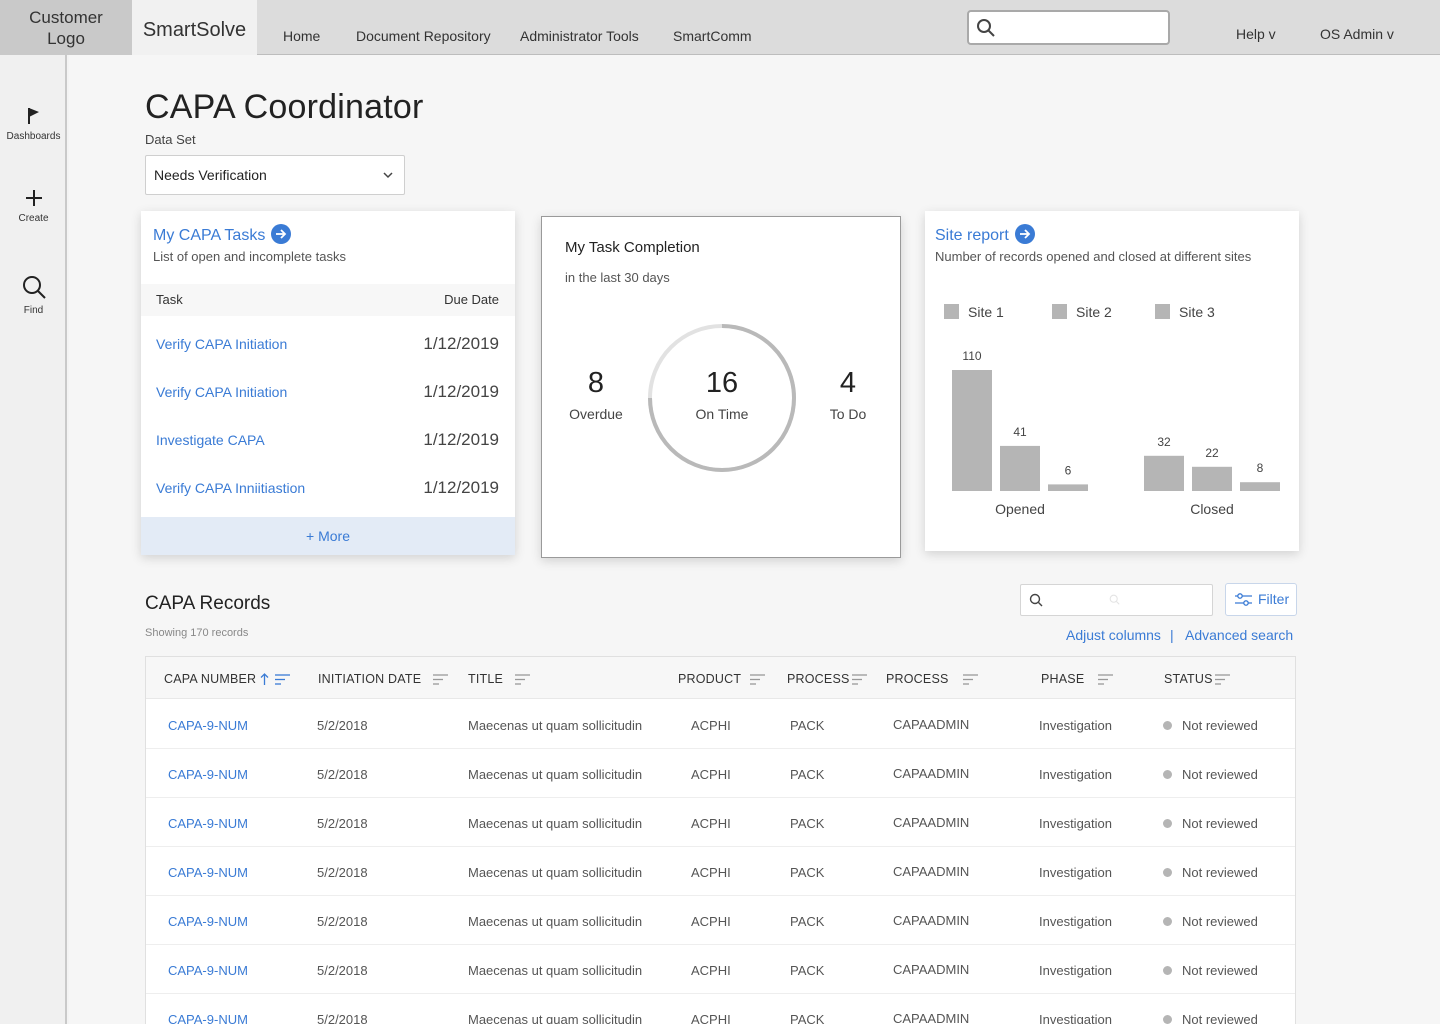 The height and width of the screenshot is (1024, 1440). I want to click on tasks-col-due: Due Date, so click(471, 299).